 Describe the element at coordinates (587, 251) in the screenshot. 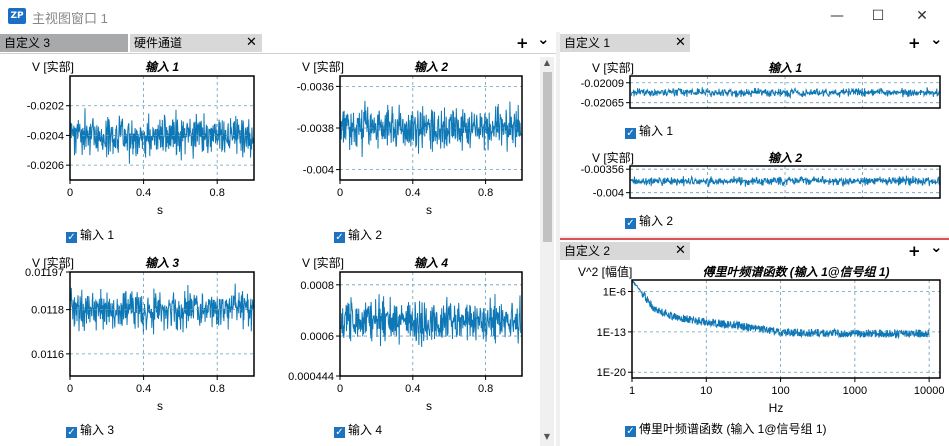

I see `tab-label: 自定义 2` at that location.